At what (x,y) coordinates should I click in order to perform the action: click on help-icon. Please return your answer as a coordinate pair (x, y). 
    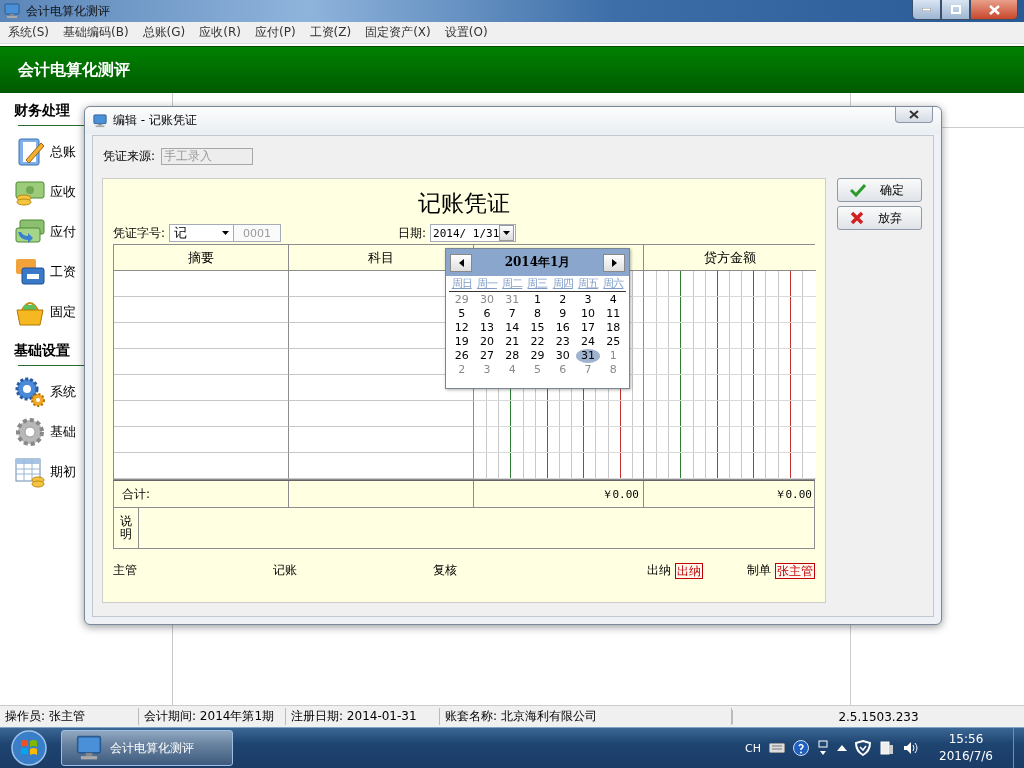
    Looking at the image, I should click on (801, 748).